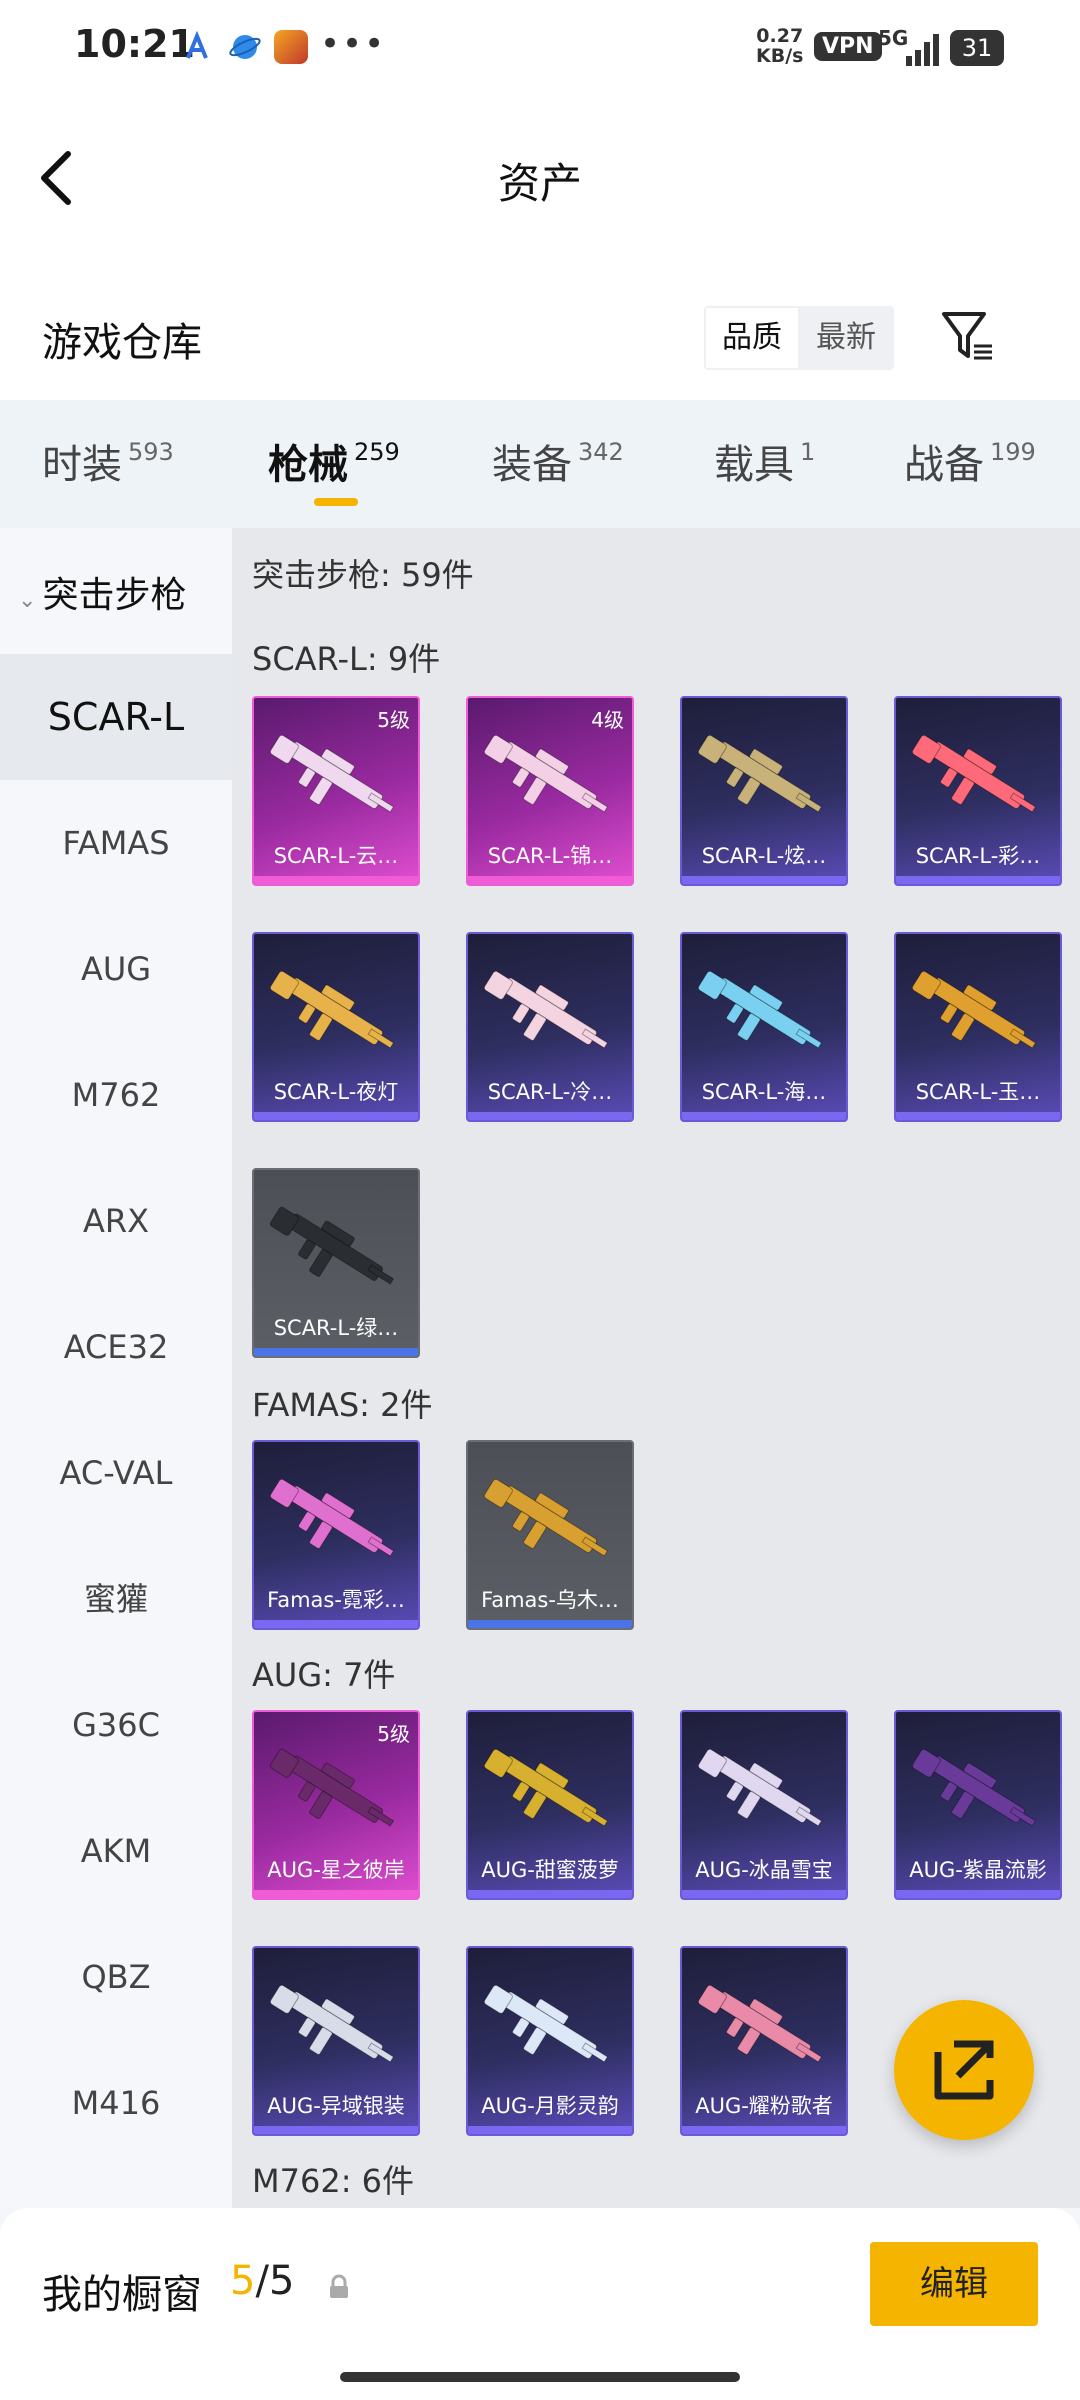  I want to click on sidebar-item-ace32: ACE32, so click(116, 1347).